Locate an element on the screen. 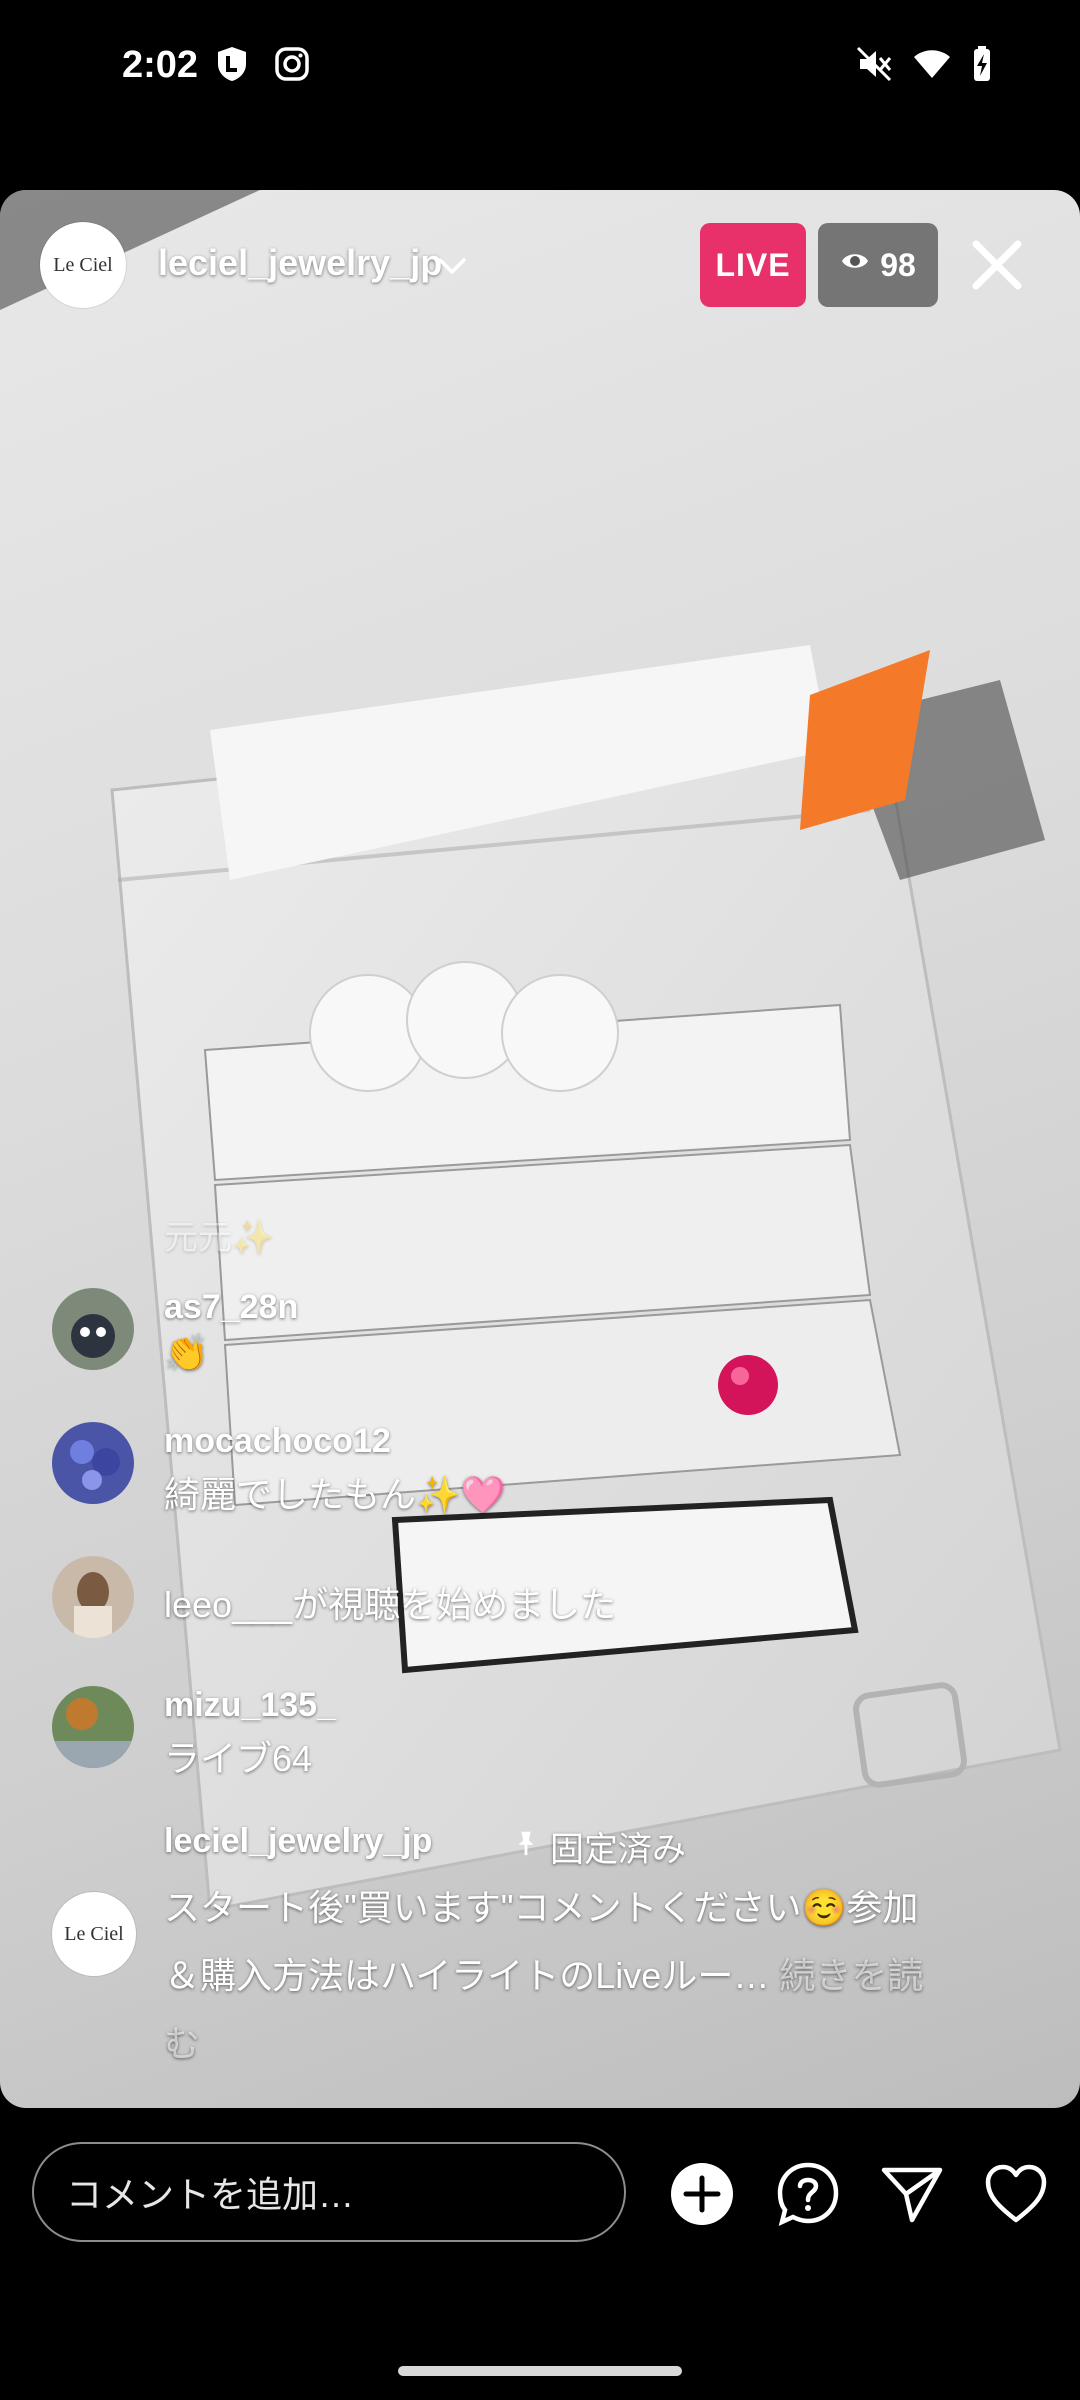 Image resolution: width=1080 pixels, height=2400 pixels. viewer-count-badge: 98 is located at coordinates (878, 265).